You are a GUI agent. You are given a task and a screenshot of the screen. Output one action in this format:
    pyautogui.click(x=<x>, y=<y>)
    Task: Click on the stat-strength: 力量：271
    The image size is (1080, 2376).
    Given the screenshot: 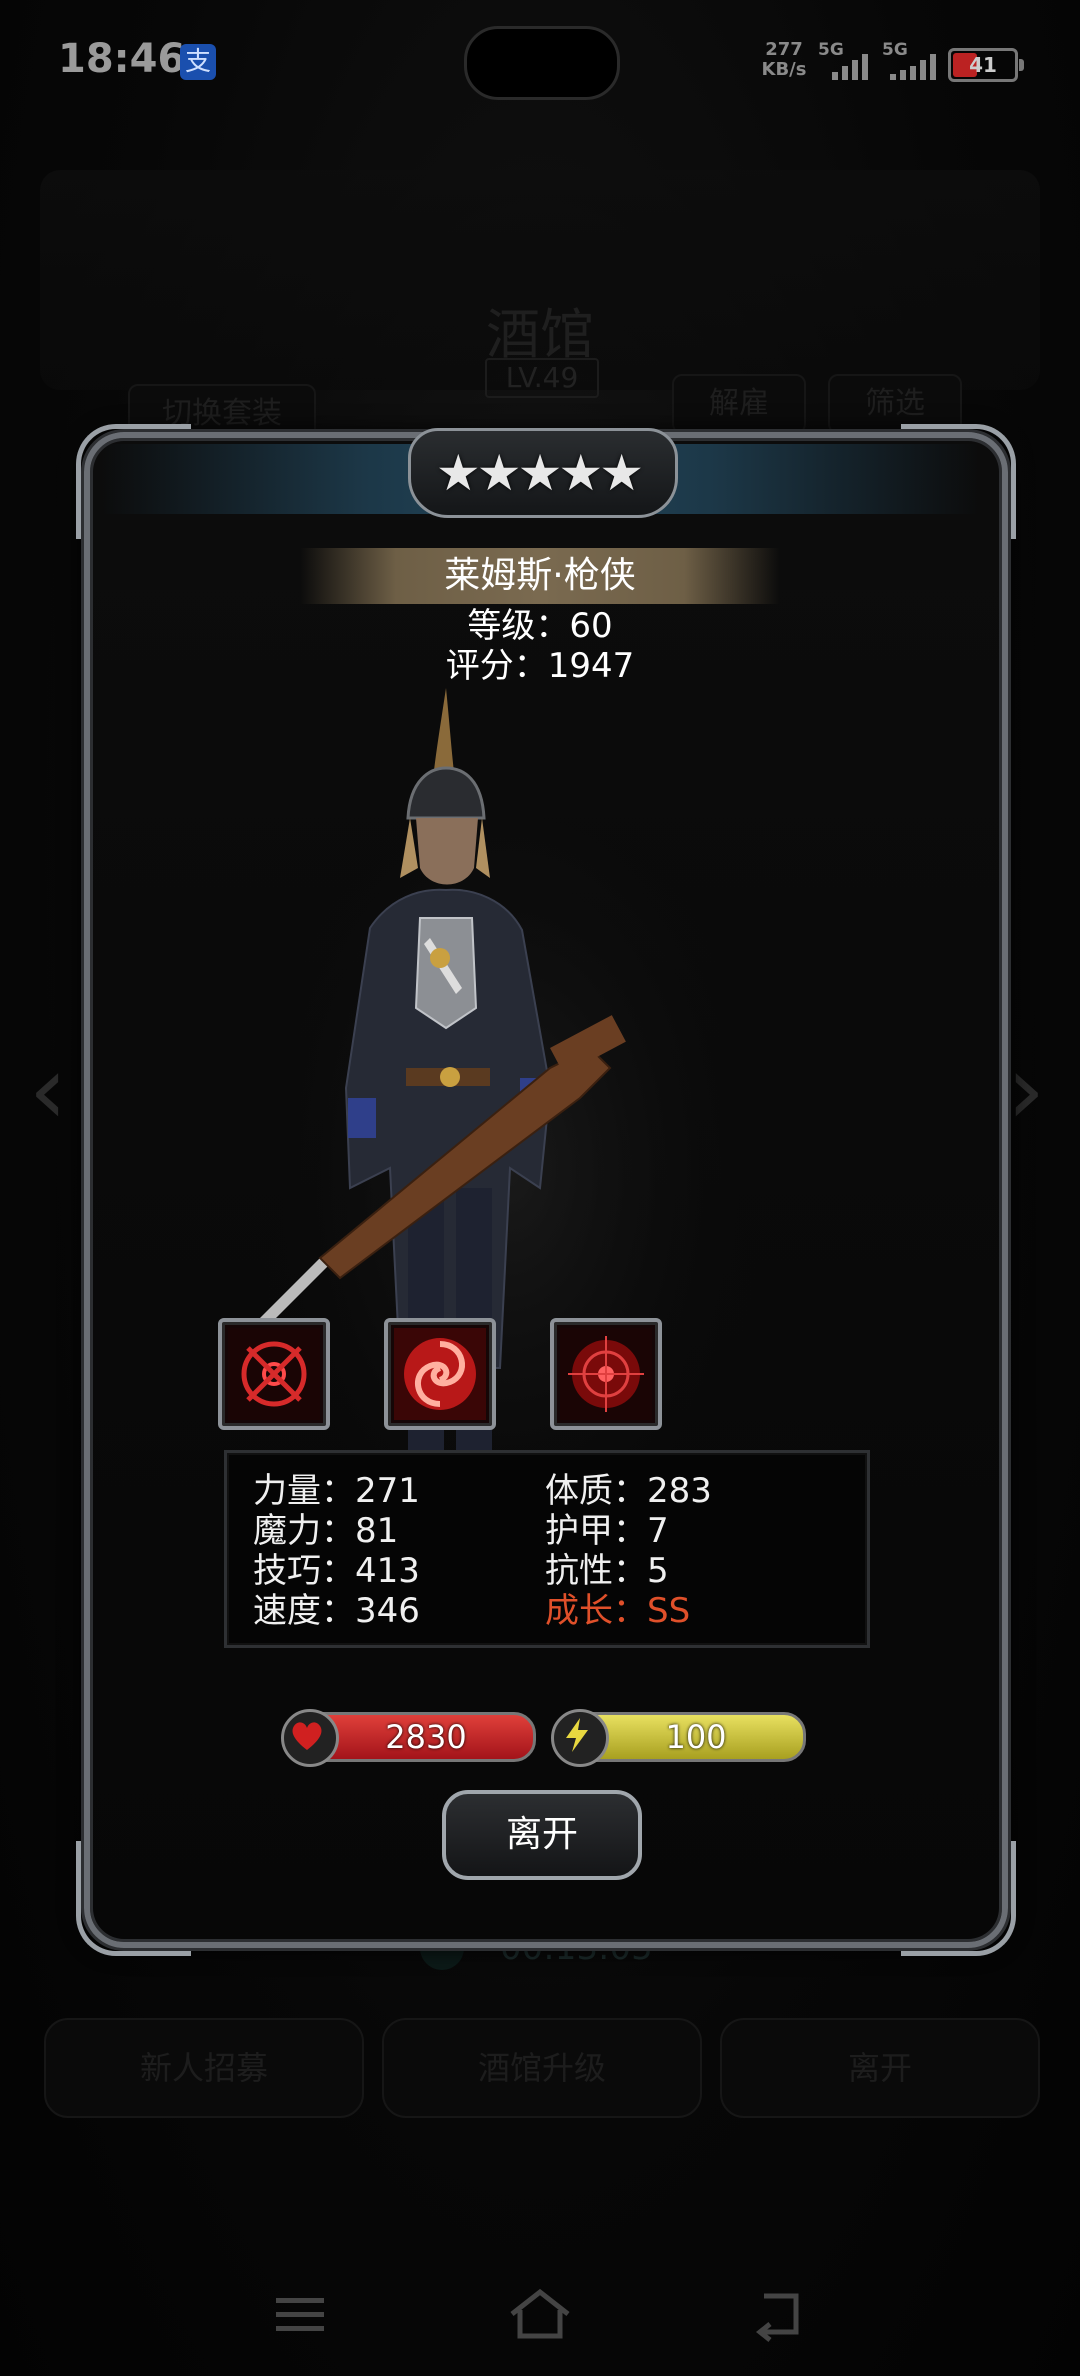 What is the action you would take?
    pyautogui.click(x=336, y=1491)
    